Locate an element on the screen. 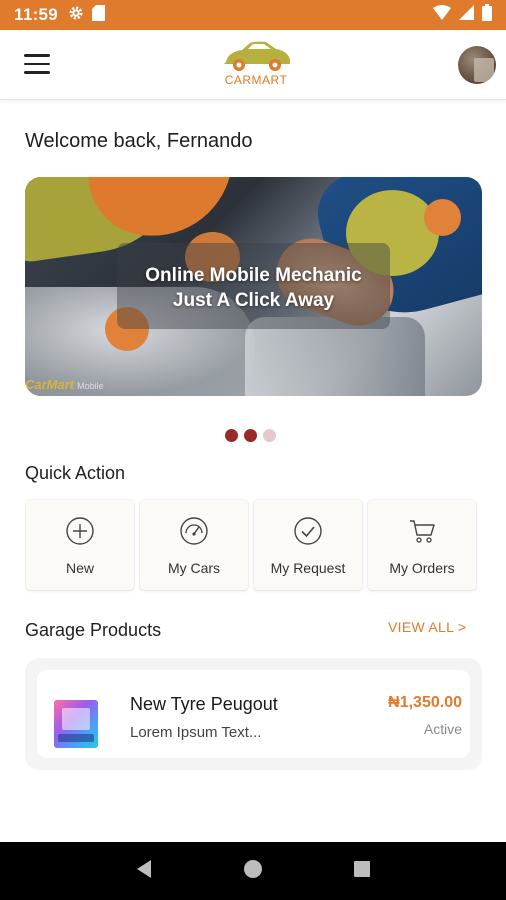 The height and width of the screenshot is (900, 506). avatar is located at coordinates (477, 65).